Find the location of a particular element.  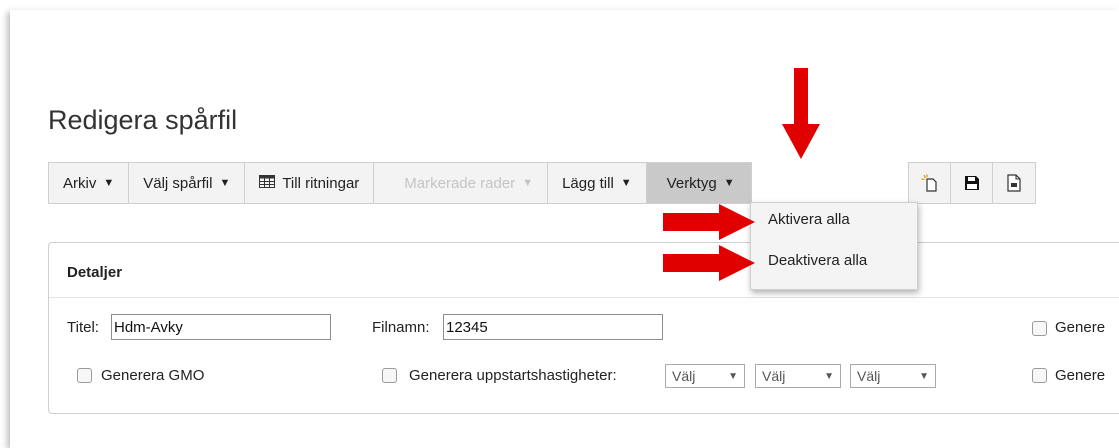

page-title: Redigera spårfil is located at coordinates (143, 120).